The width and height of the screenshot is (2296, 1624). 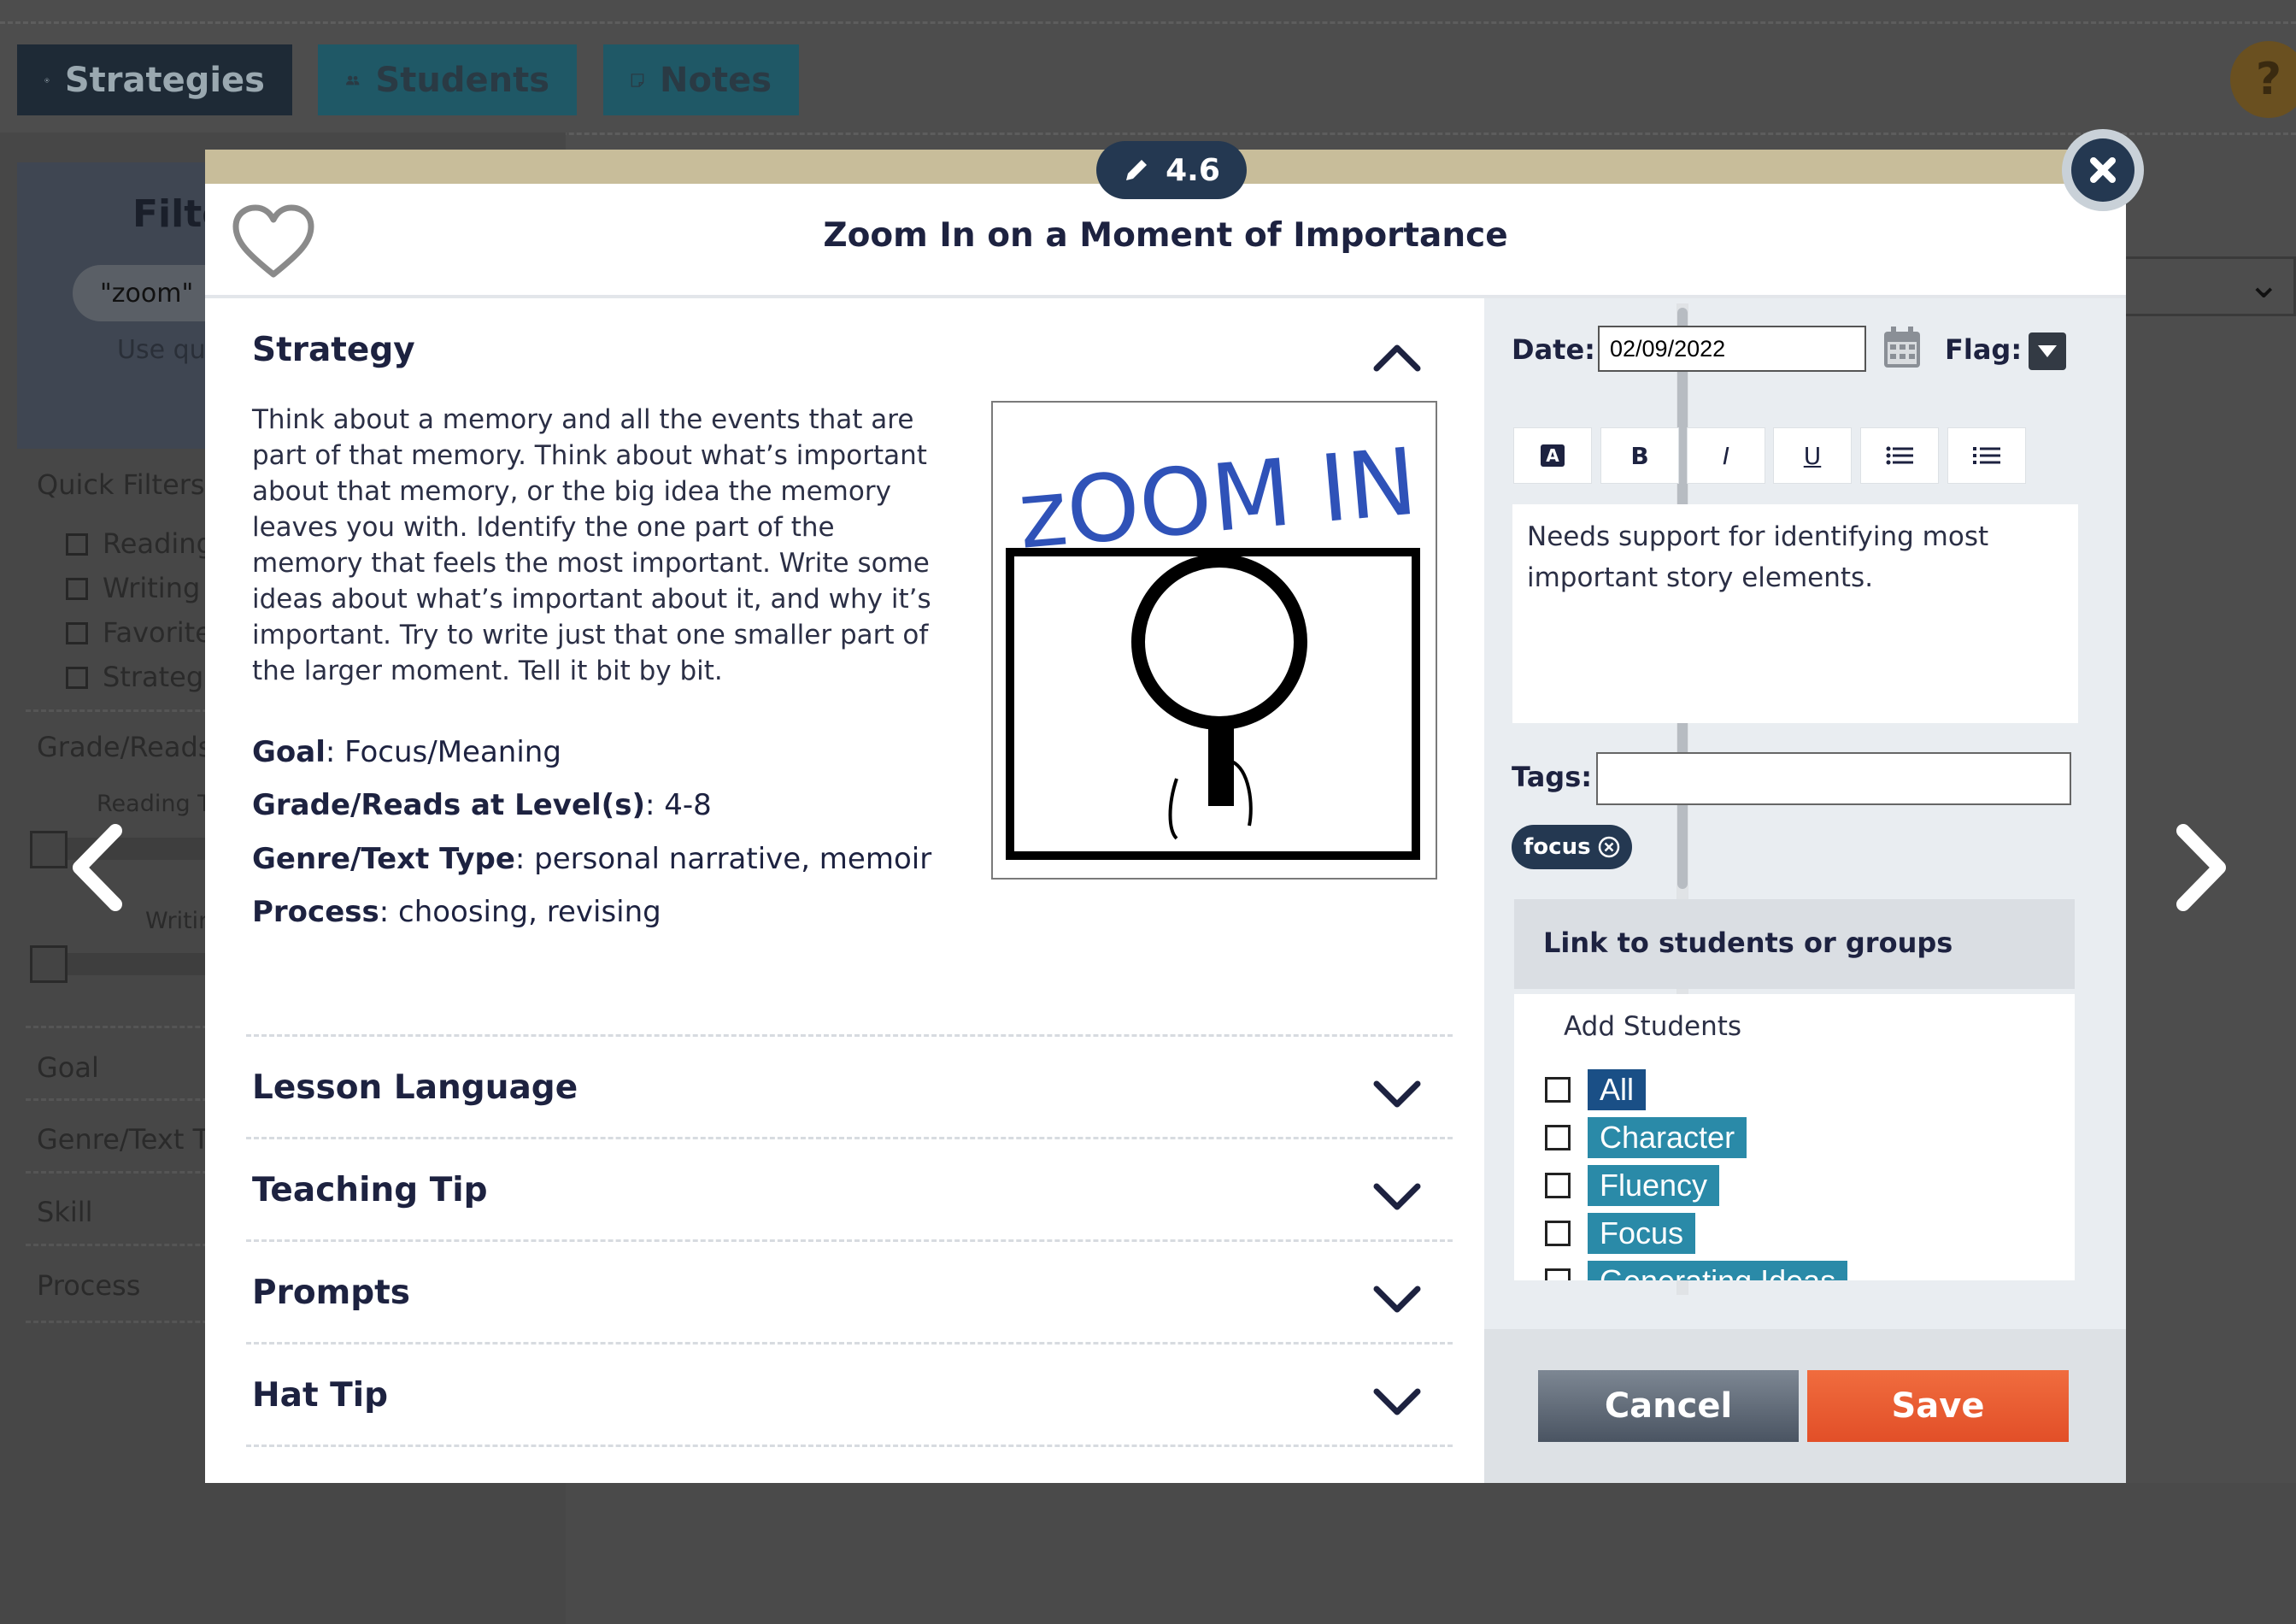 What do you see at coordinates (49, 850) in the screenshot?
I see `reading-slider-handle` at bounding box center [49, 850].